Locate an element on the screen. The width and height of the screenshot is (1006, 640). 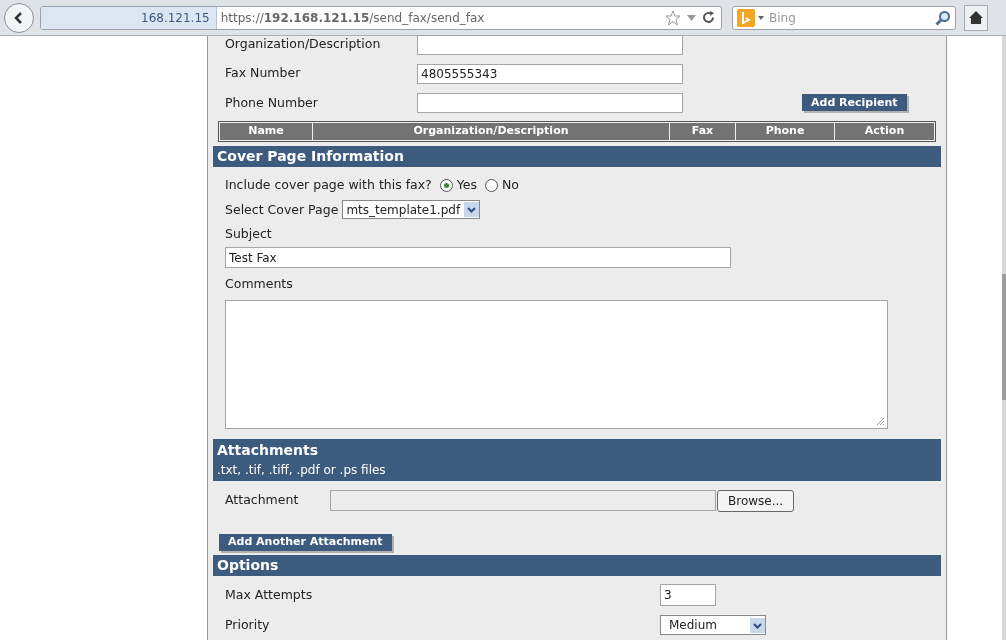
section-subtitle: .txt, .tif, .tiff, .pdf or .ps files is located at coordinates (302, 471).